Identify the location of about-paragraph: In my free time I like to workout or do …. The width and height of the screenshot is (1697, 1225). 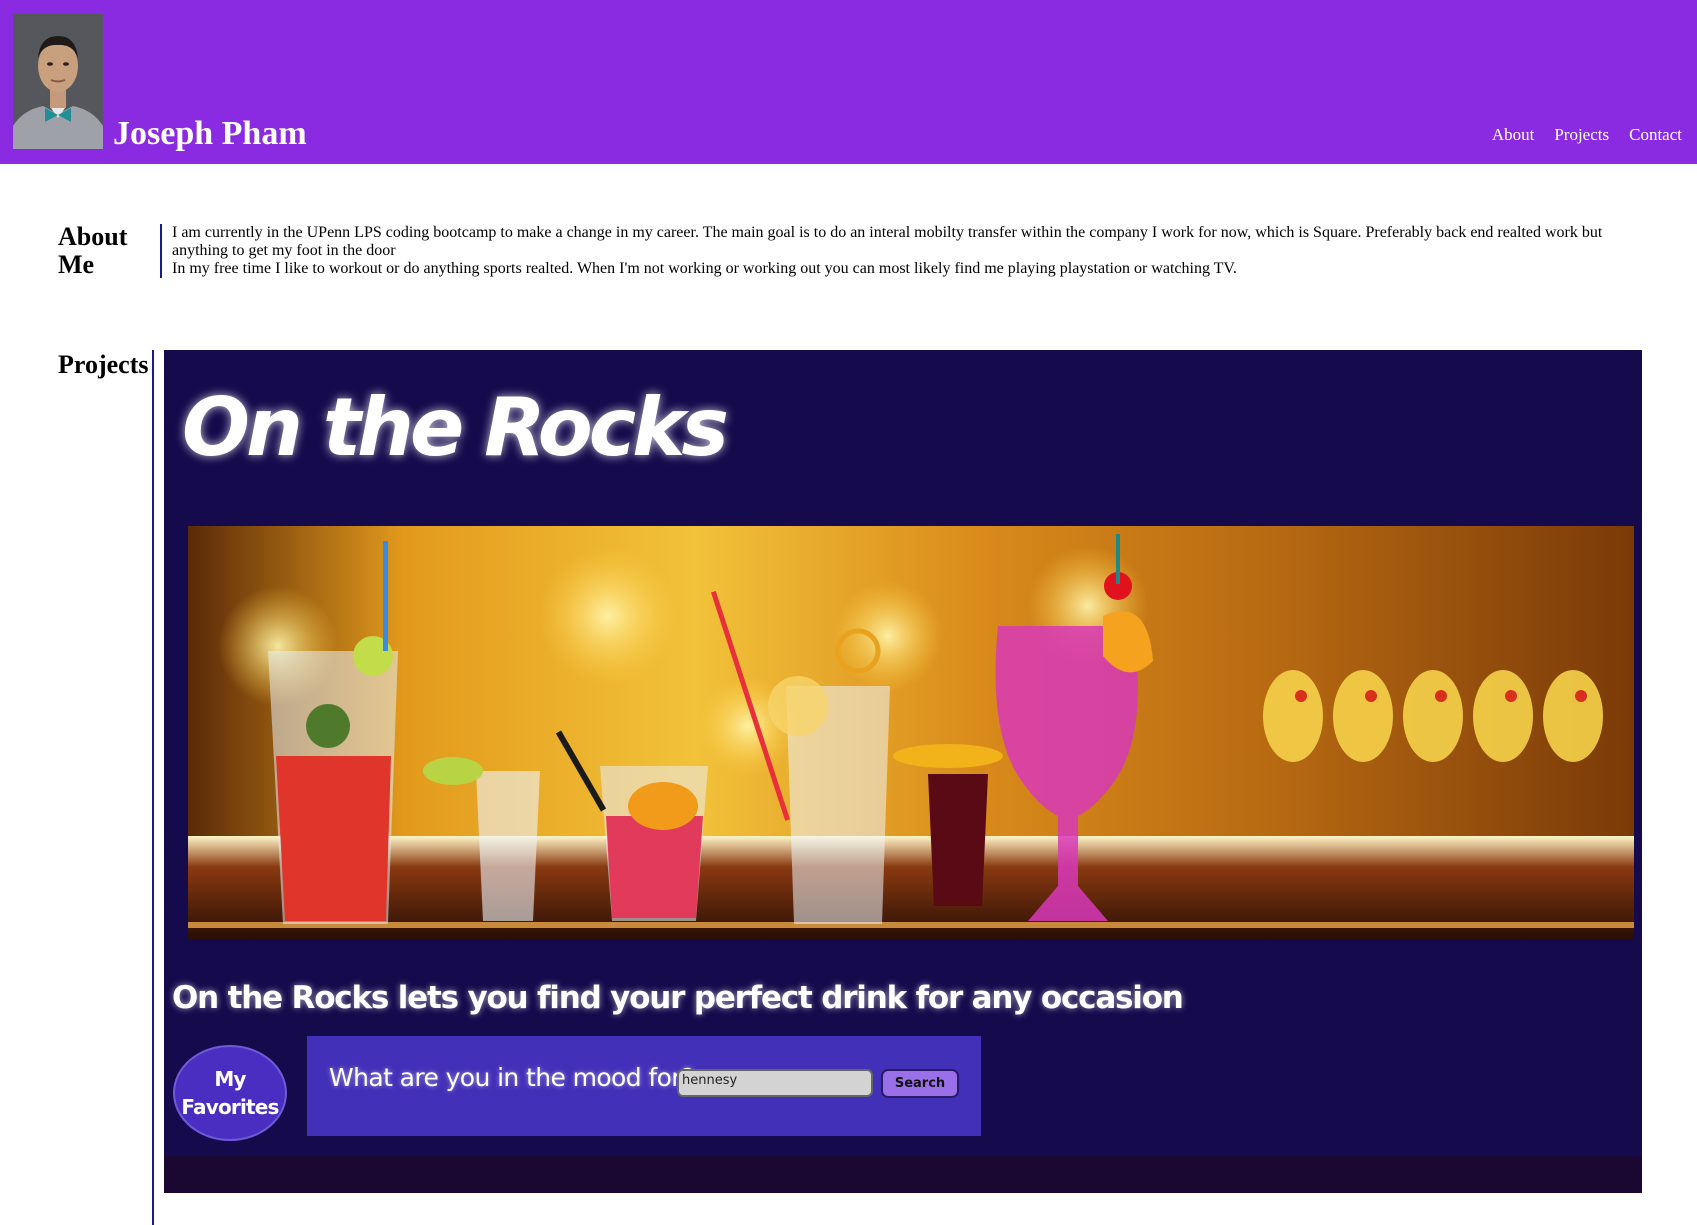
(704, 268).